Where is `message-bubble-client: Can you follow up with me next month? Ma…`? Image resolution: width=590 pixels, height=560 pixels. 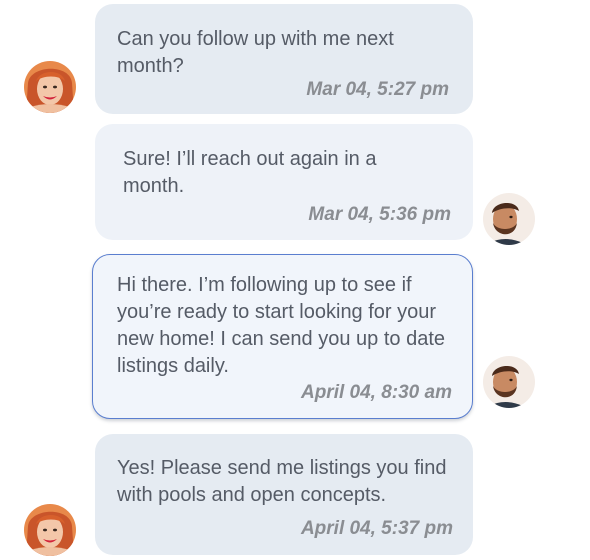
message-bubble-client: Can you follow up with me next month? Ma… is located at coordinates (284, 59).